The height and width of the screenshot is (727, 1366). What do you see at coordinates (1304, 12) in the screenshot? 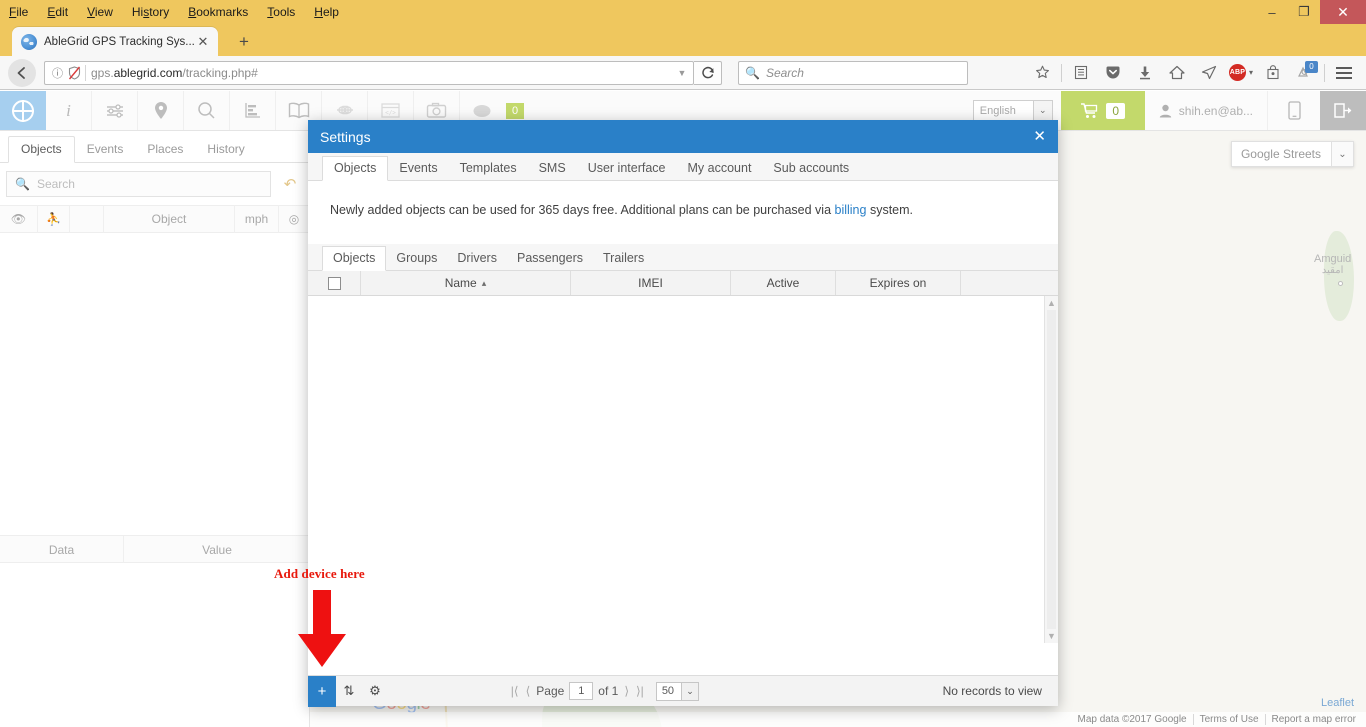
I see `maximize-button: ❐` at bounding box center [1304, 12].